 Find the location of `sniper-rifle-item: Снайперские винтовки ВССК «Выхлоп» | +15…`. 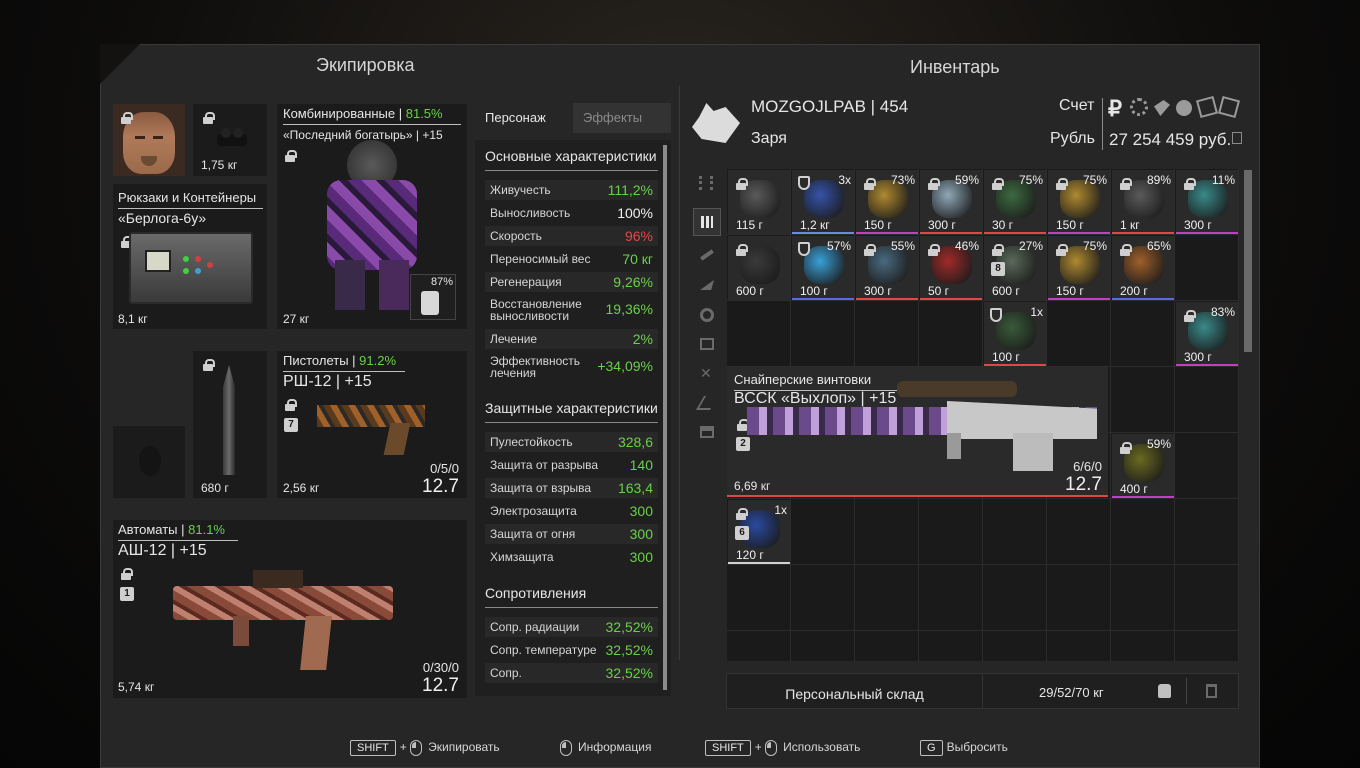

sniper-rifle-item: Снайперские винтовки ВССК «Выхлоп» | +15… is located at coordinates (917, 432).